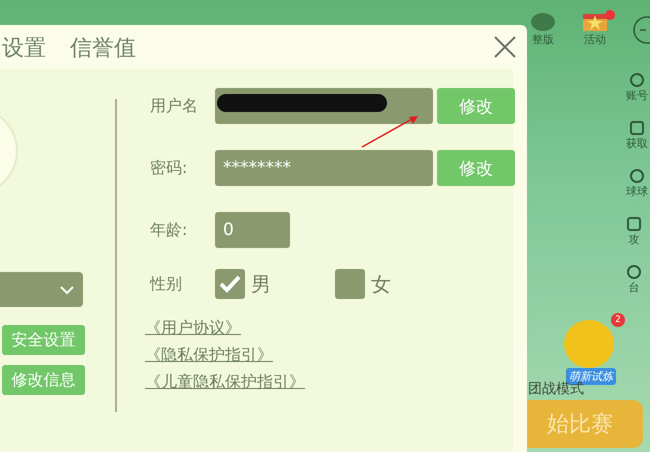  I want to click on side-button: 修改信息, so click(43, 380).